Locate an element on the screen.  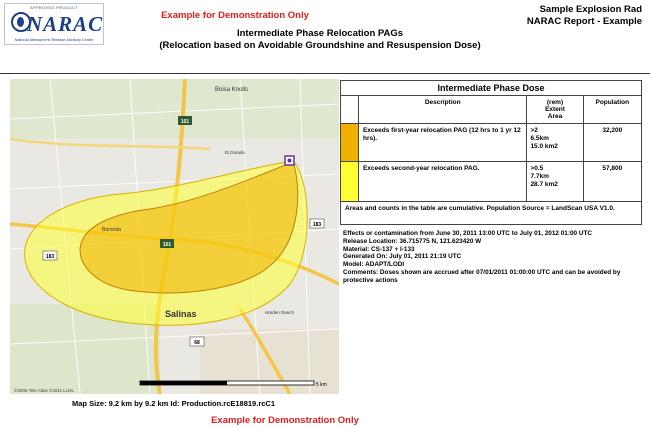
second-year-color-swatch is located at coordinates (349, 181).